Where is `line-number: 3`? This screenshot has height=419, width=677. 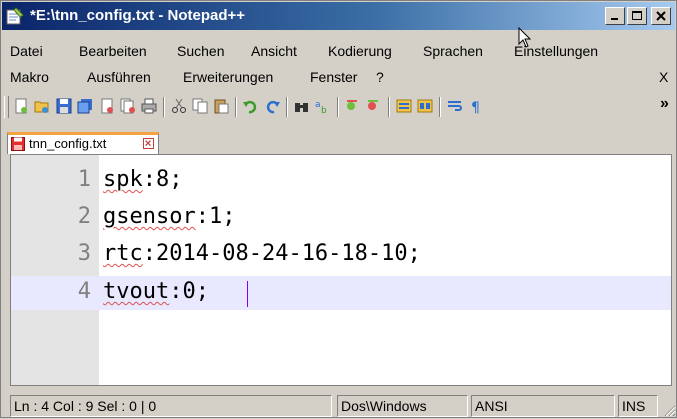 line-number: 3 is located at coordinates (84, 253).